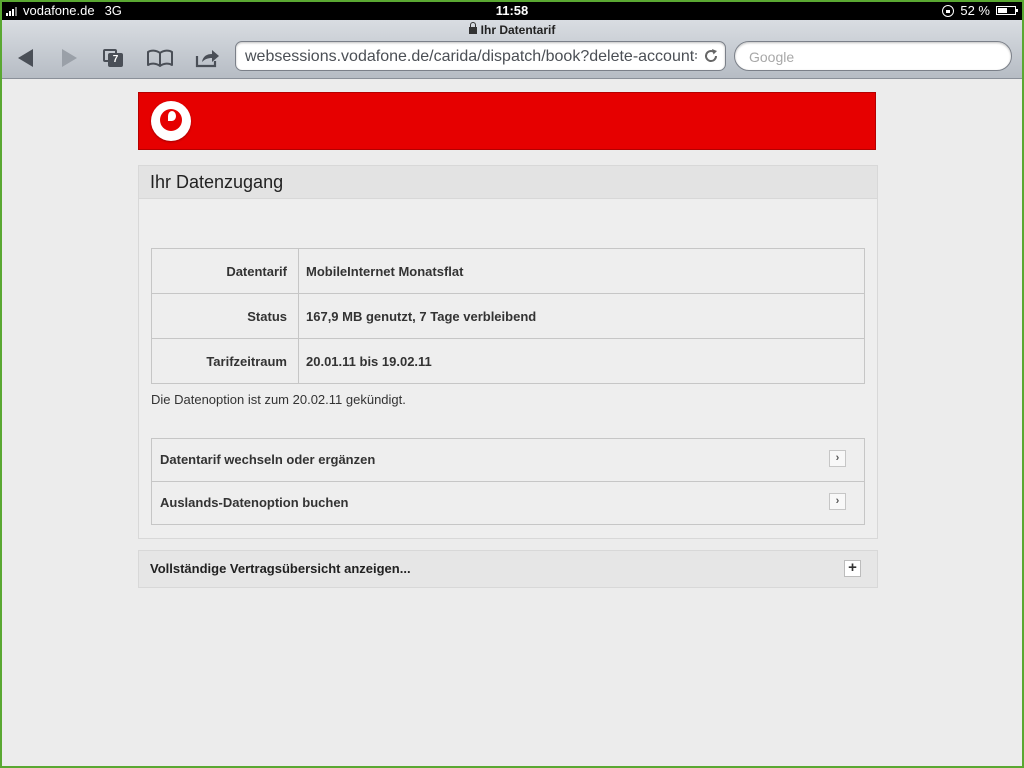  What do you see at coordinates (254, 502) in the screenshot?
I see `link-label: Auslands-Datenoption buchen` at bounding box center [254, 502].